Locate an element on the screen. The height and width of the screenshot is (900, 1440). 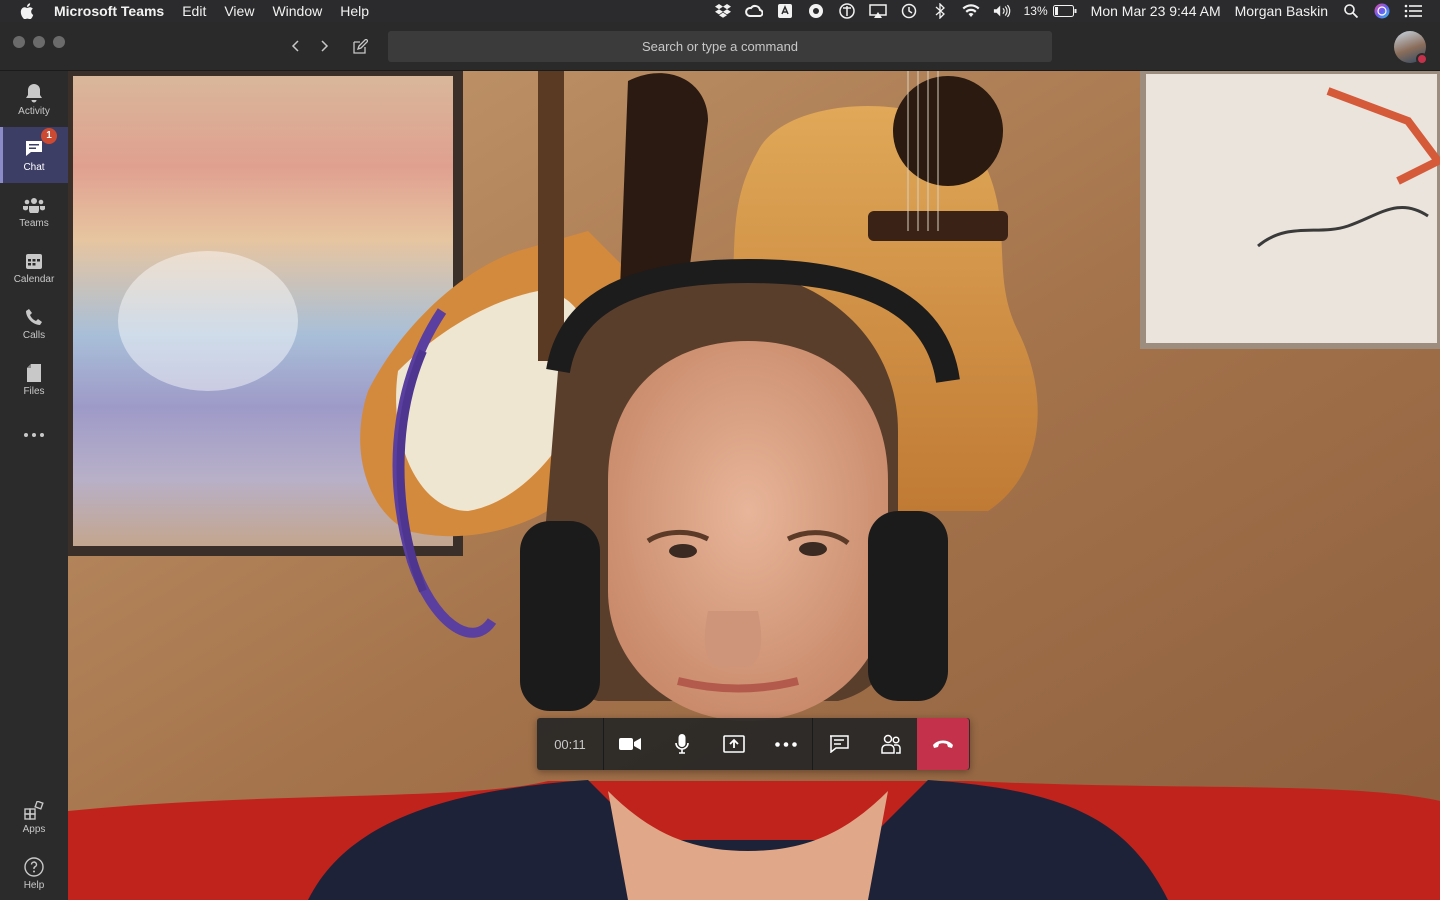
chat-icon: 1 is located at coordinates (40, 143).